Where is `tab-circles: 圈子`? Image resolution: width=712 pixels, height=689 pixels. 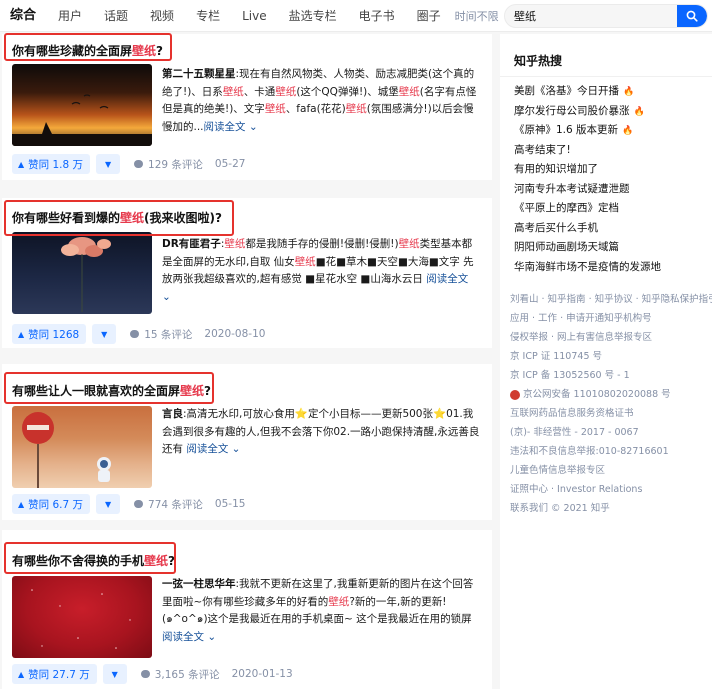
tab-circles: 圈子 is located at coordinates (429, 16).